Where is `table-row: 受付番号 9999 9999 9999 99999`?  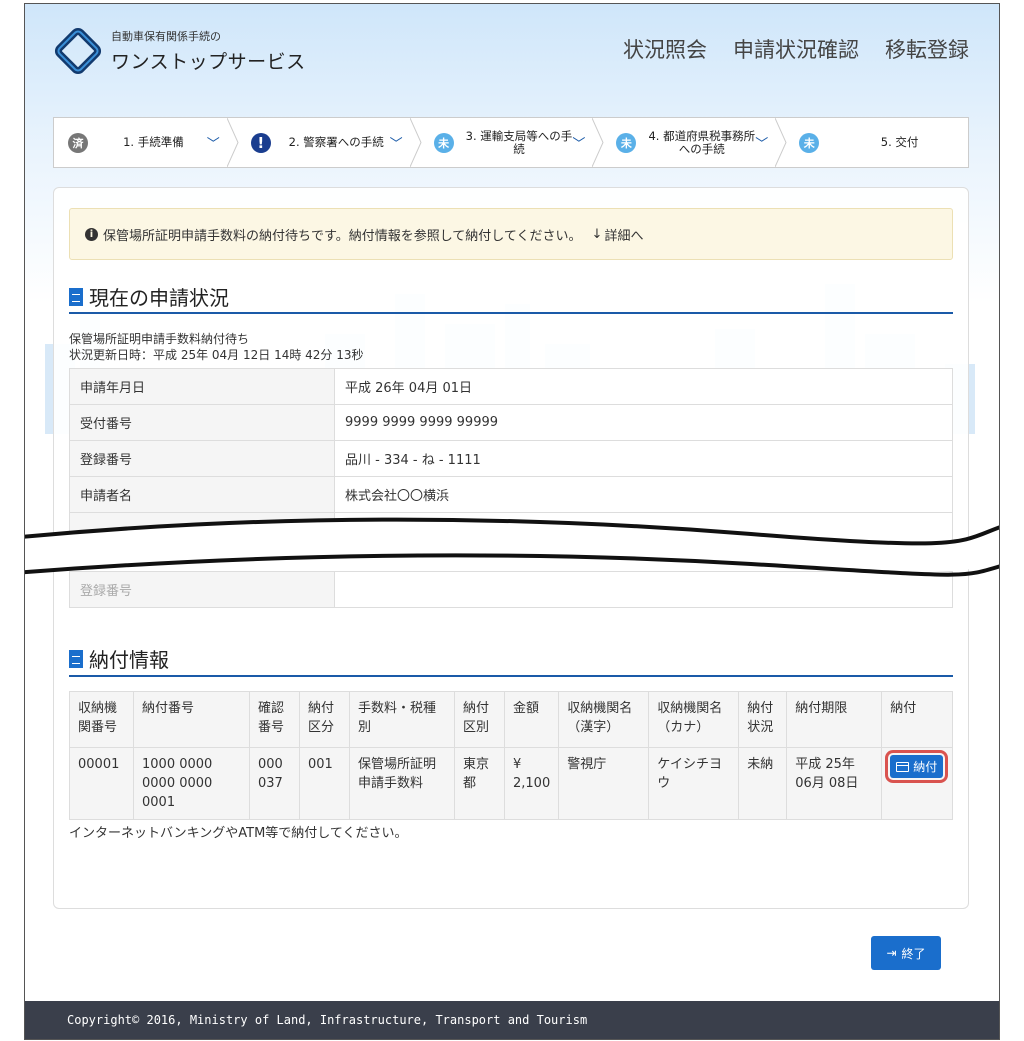
table-row: 受付番号 9999 9999 9999 99999 is located at coordinates (511, 422).